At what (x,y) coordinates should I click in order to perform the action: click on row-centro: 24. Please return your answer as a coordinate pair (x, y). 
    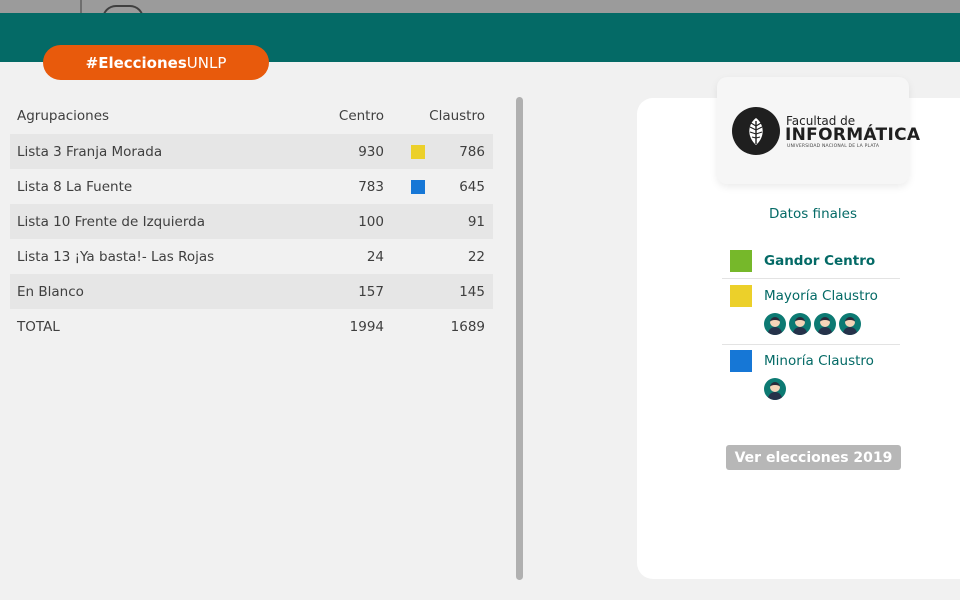
    Looking at the image, I should click on (375, 256).